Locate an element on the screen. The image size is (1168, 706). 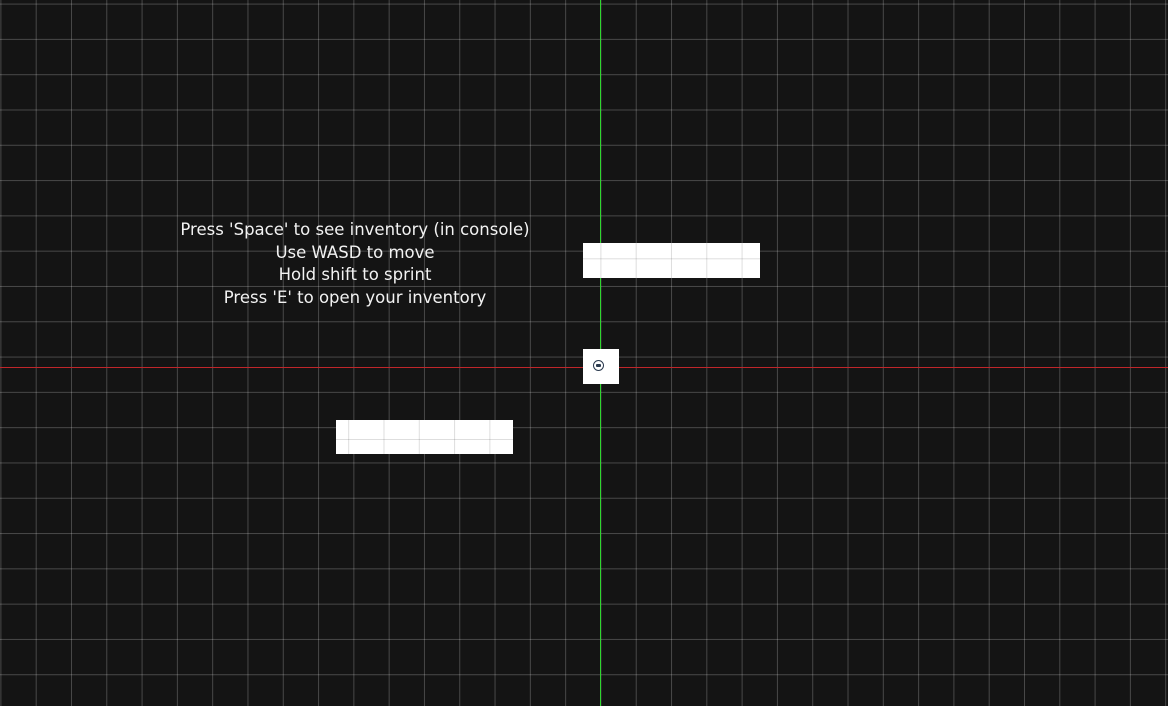
player-character is located at coordinates (601, 366).